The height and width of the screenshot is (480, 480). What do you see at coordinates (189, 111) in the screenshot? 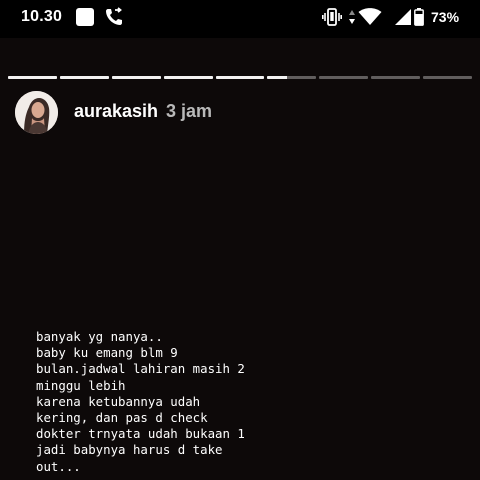
I see `story-time-ago: 3 jam` at bounding box center [189, 111].